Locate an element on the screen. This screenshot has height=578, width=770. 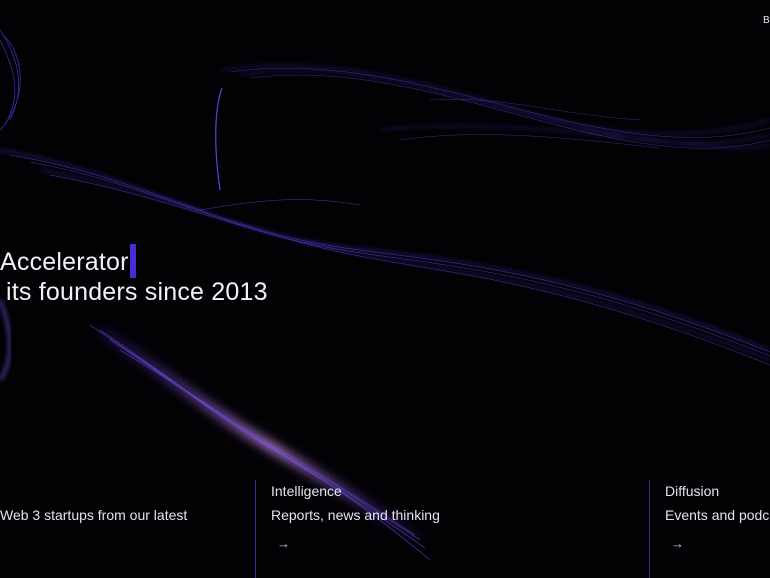
card-intelligence-desc: Reports, news and thinking is located at coordinates (355, 515).